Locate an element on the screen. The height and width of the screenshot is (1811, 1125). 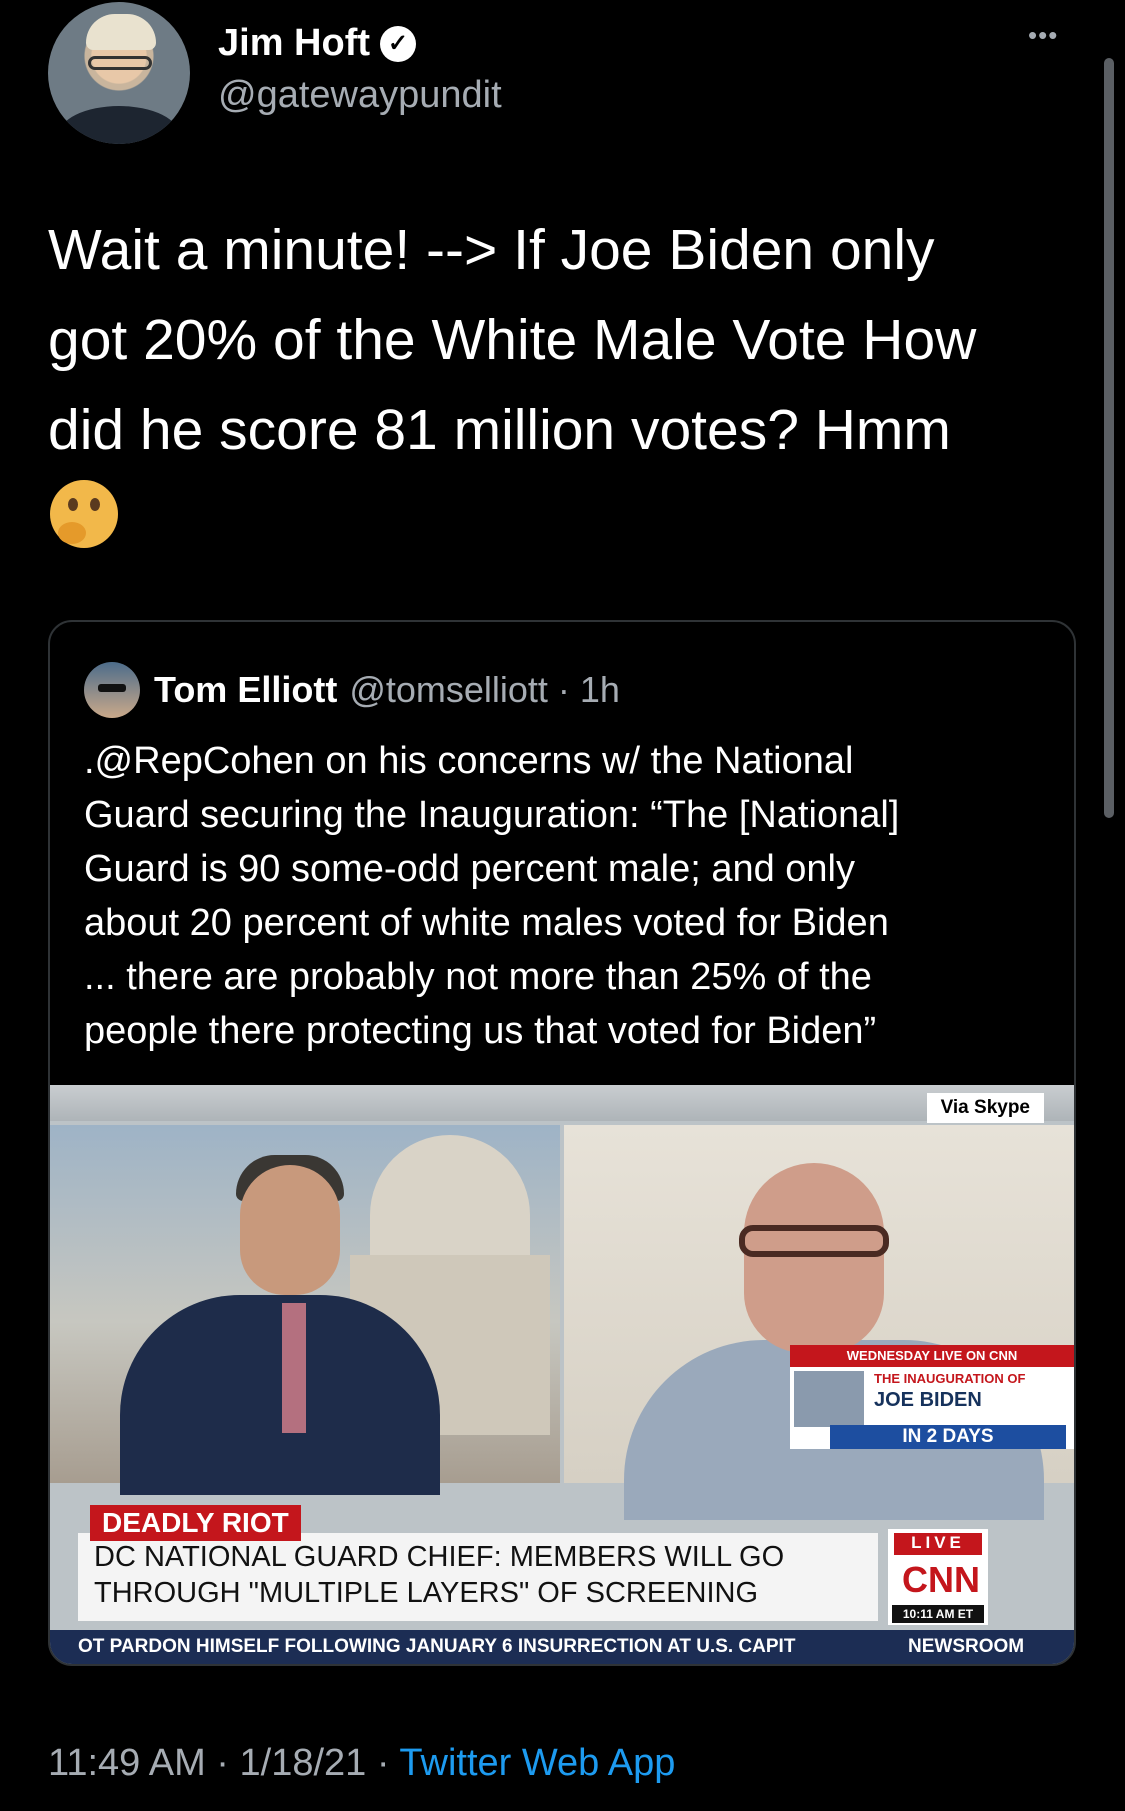
promo-box: THE INAUGURATION OF JOE BIDEN IN 2 DAYS is located at coordinates (932, 1408).